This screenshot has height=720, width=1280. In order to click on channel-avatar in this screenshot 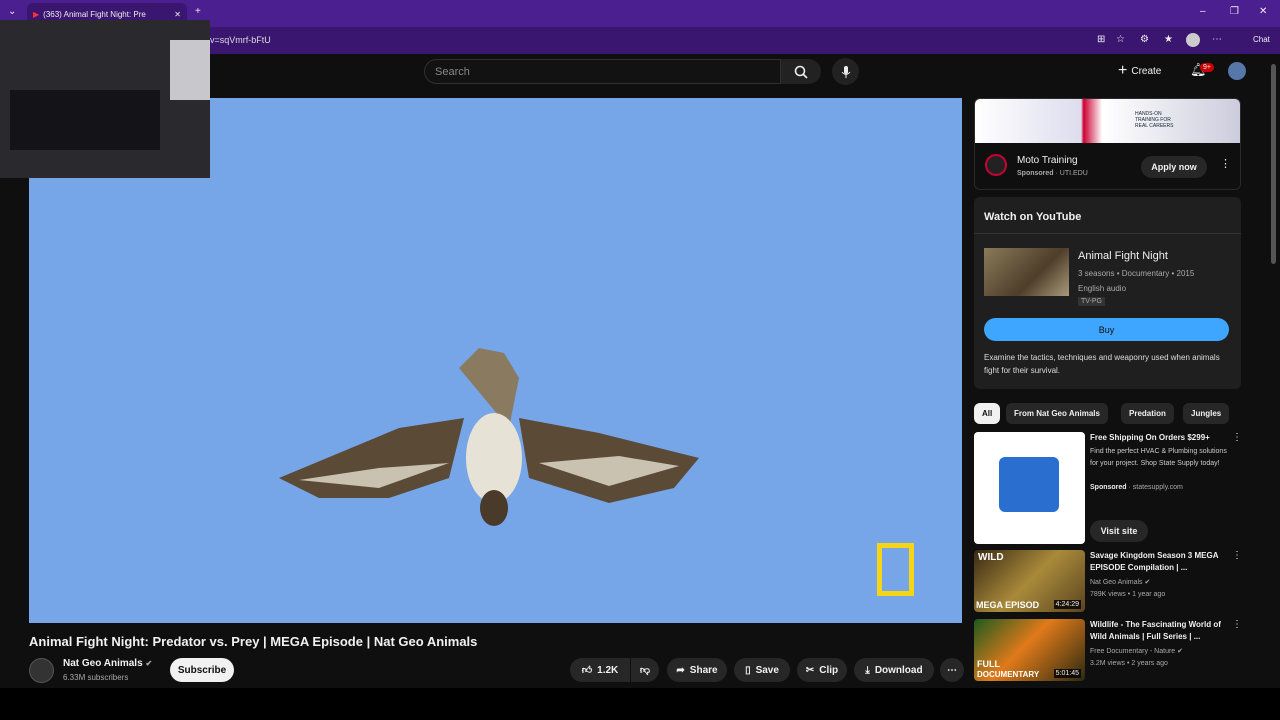, I will do `click(41, 670)`.